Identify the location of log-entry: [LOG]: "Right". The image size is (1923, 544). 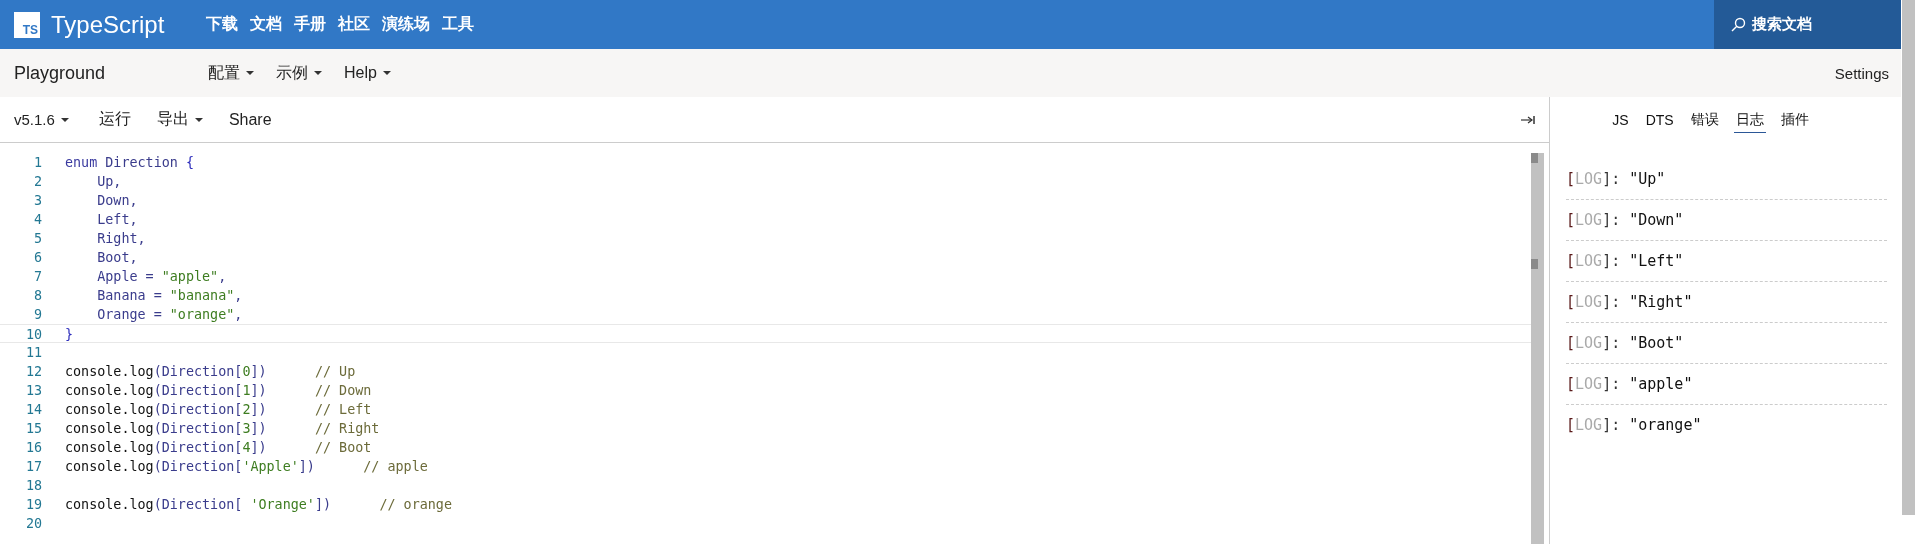
(1629, 302).